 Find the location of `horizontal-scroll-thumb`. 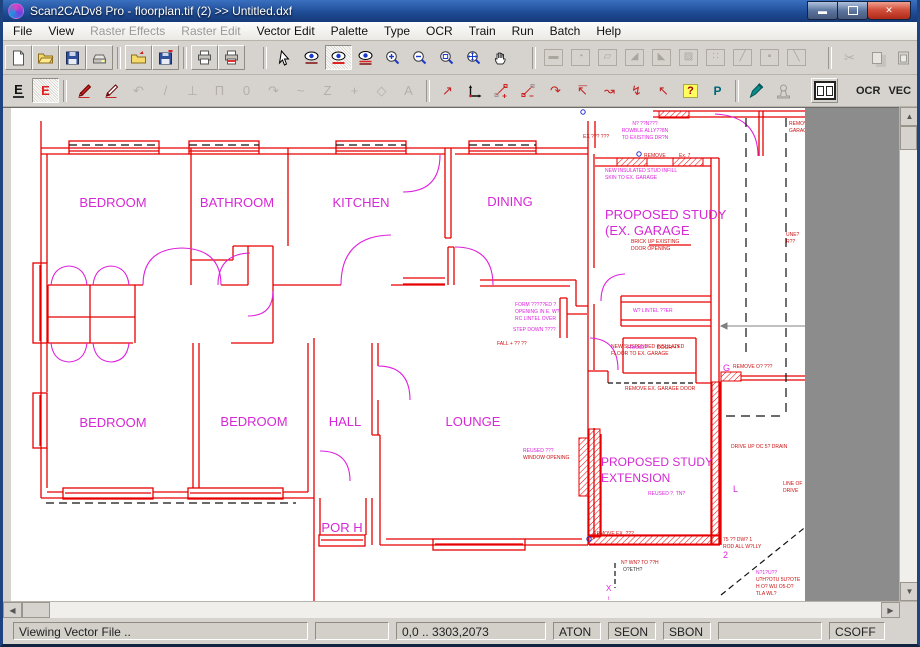

horizontal-scroll-thumb is located at coordinates (36, 610).